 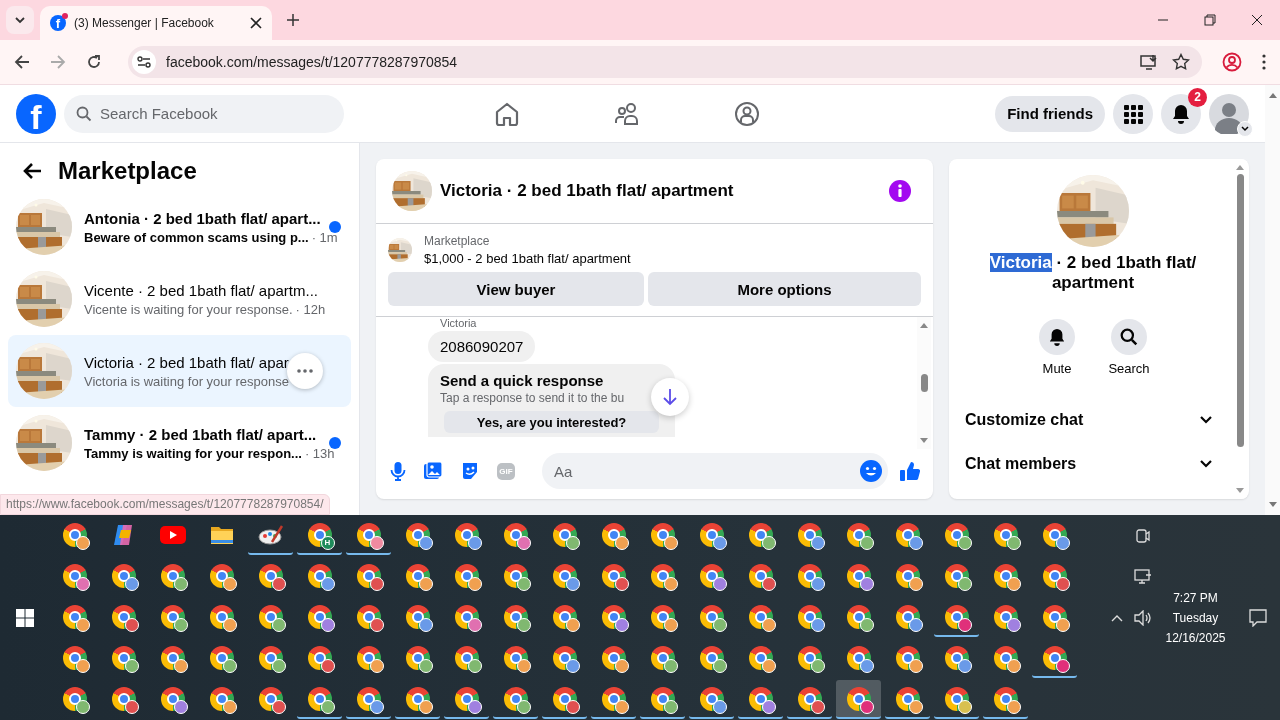 I want to click on message-time: · 1m, so click(x=324, y=237).